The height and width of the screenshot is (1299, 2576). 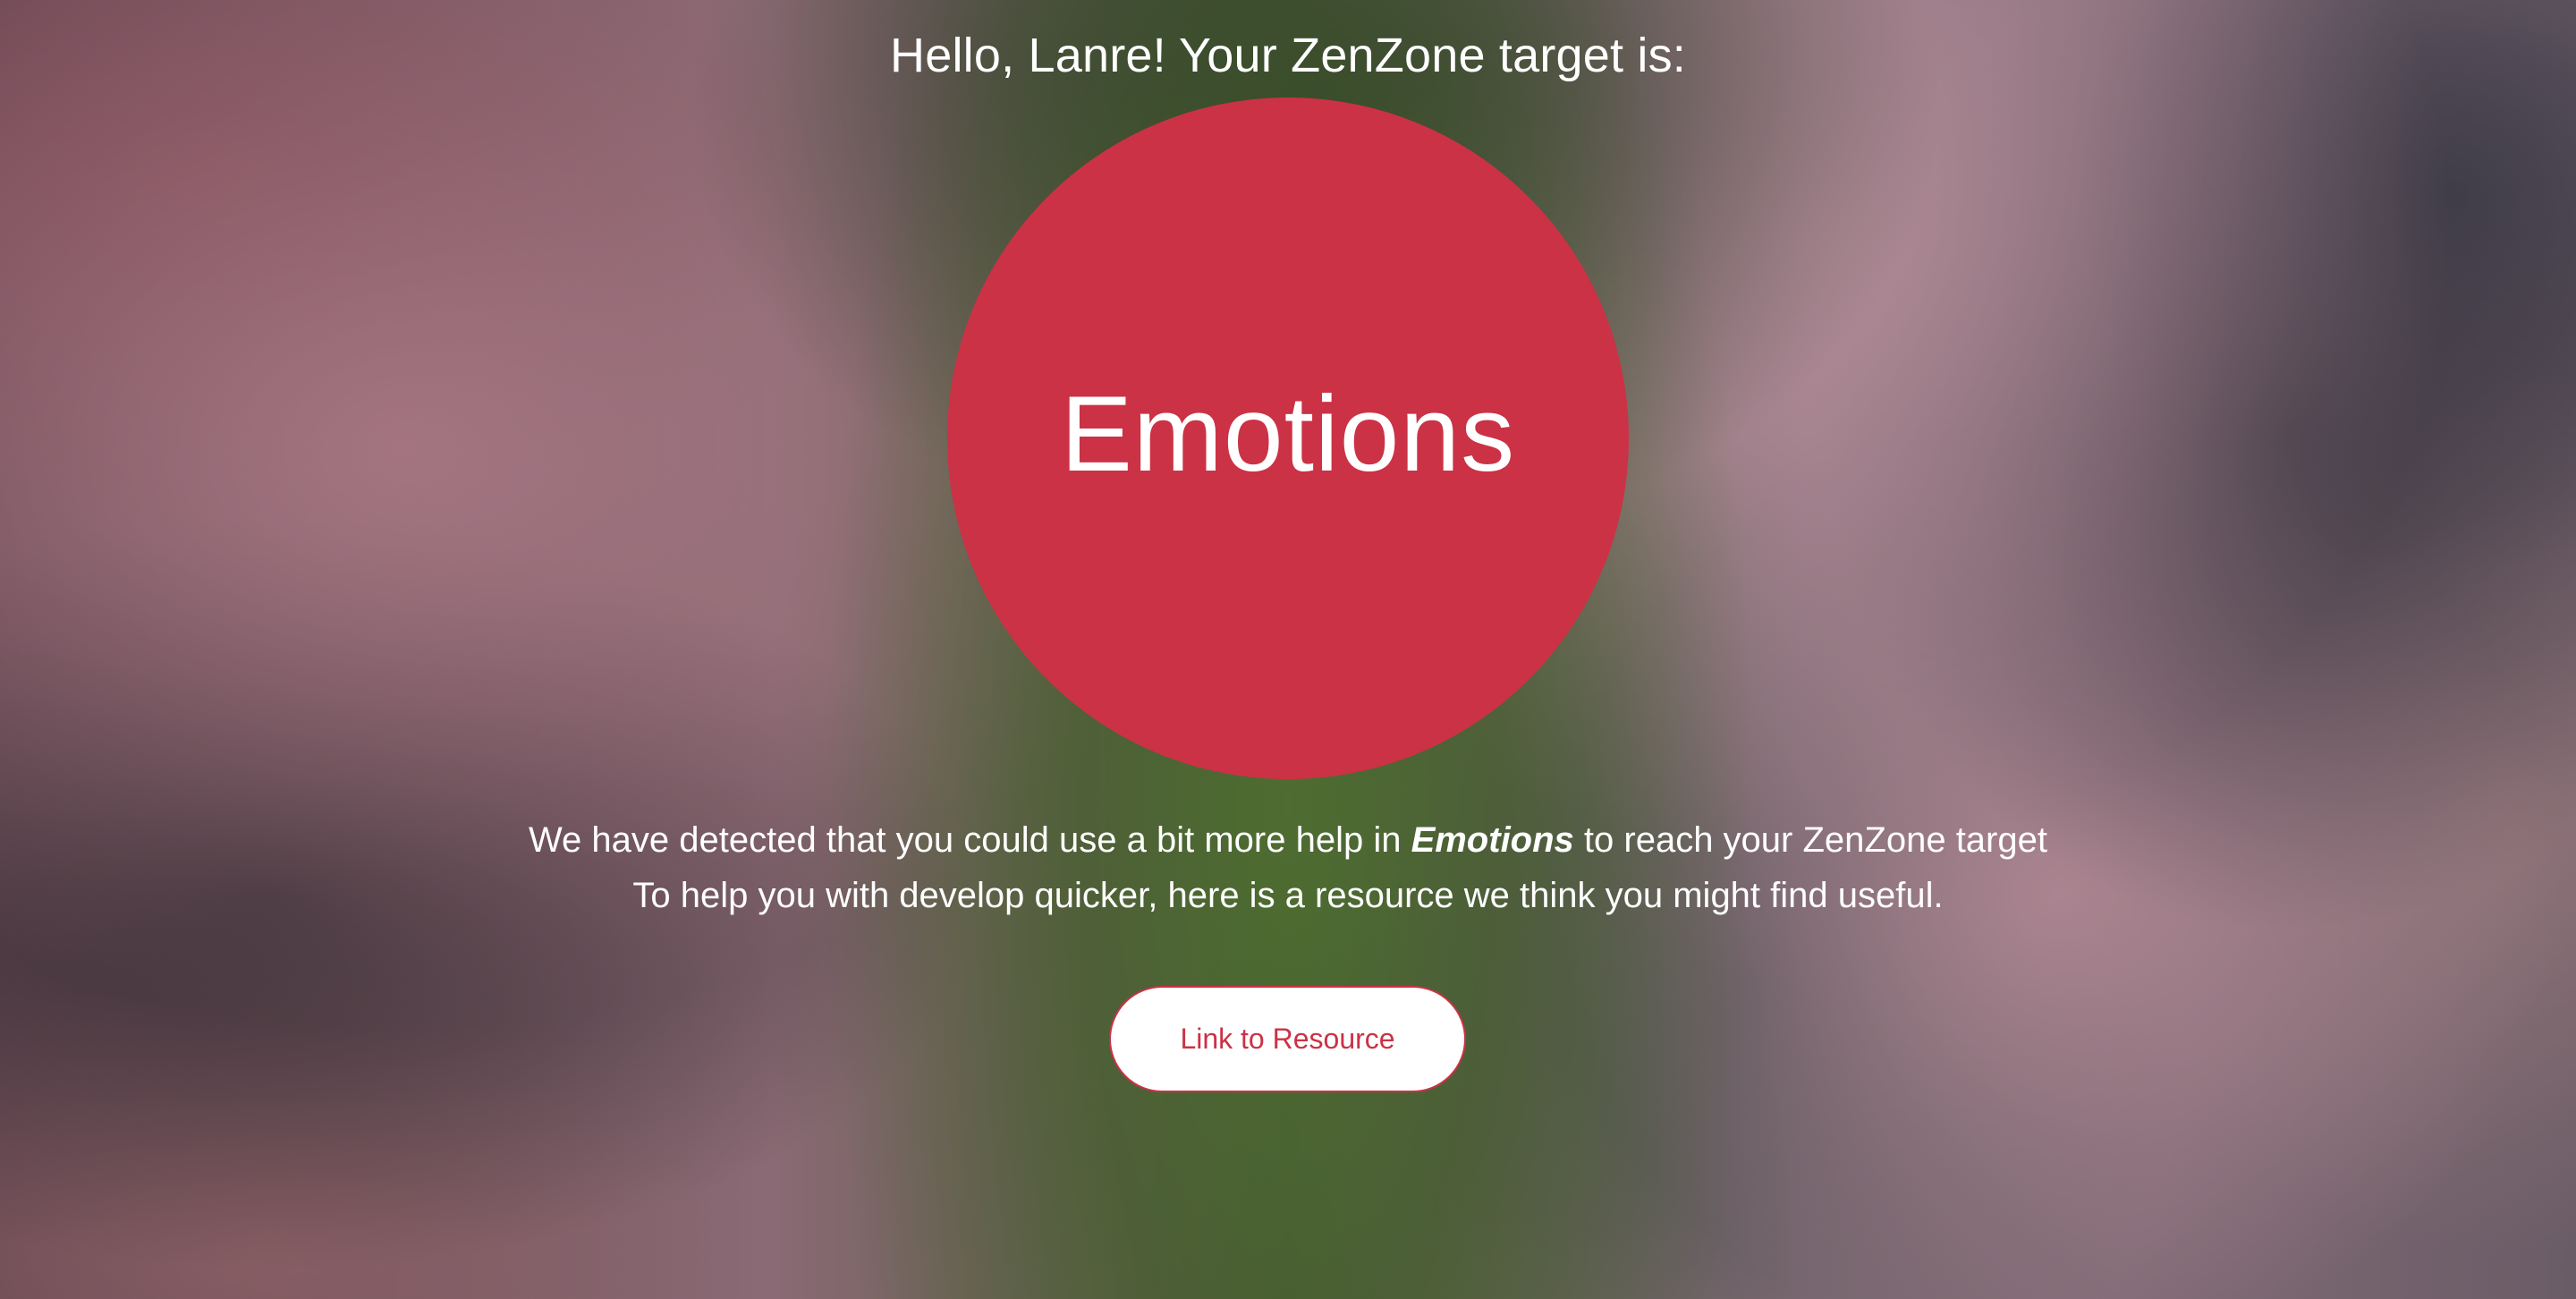 What do you see at coordinates (1288, 434) in the screenshot?
I see `target-label: Emotions` at bounding box center [1288, 434].